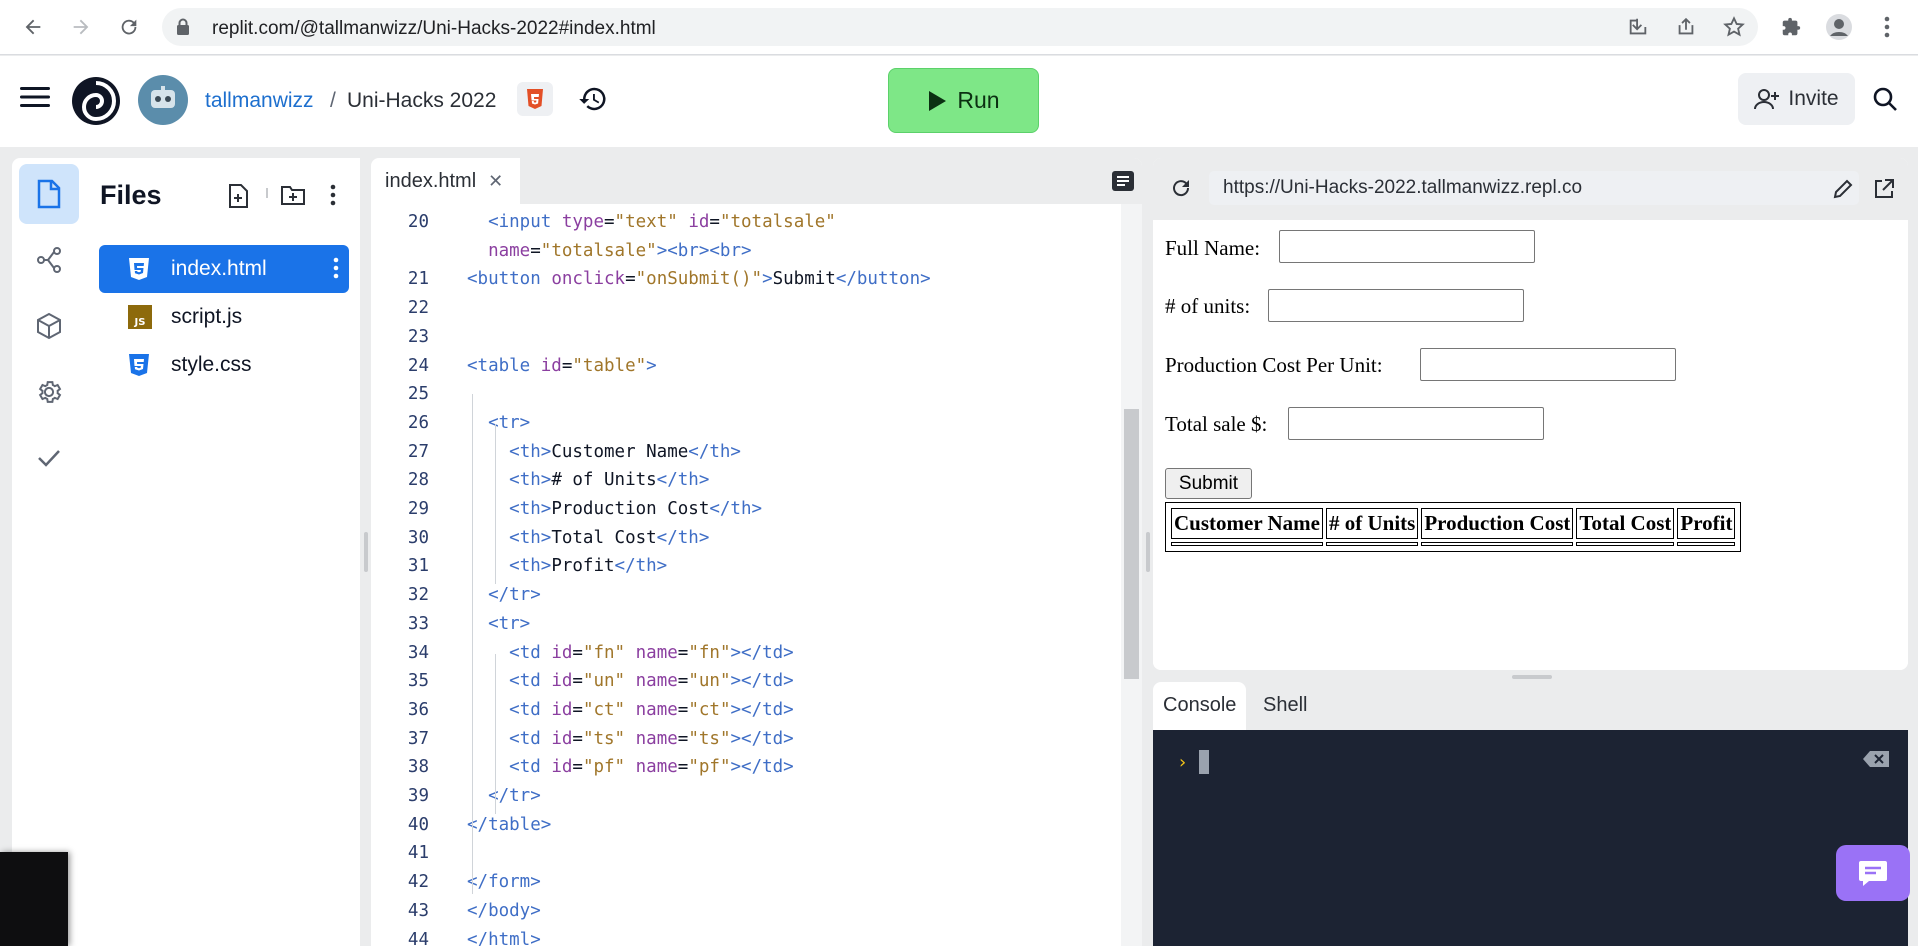 The width and height of the screenshot is (1918, 946). Describe the element at coordinates (81, 27) in the screenshot. I see `forward-icon` at that location.